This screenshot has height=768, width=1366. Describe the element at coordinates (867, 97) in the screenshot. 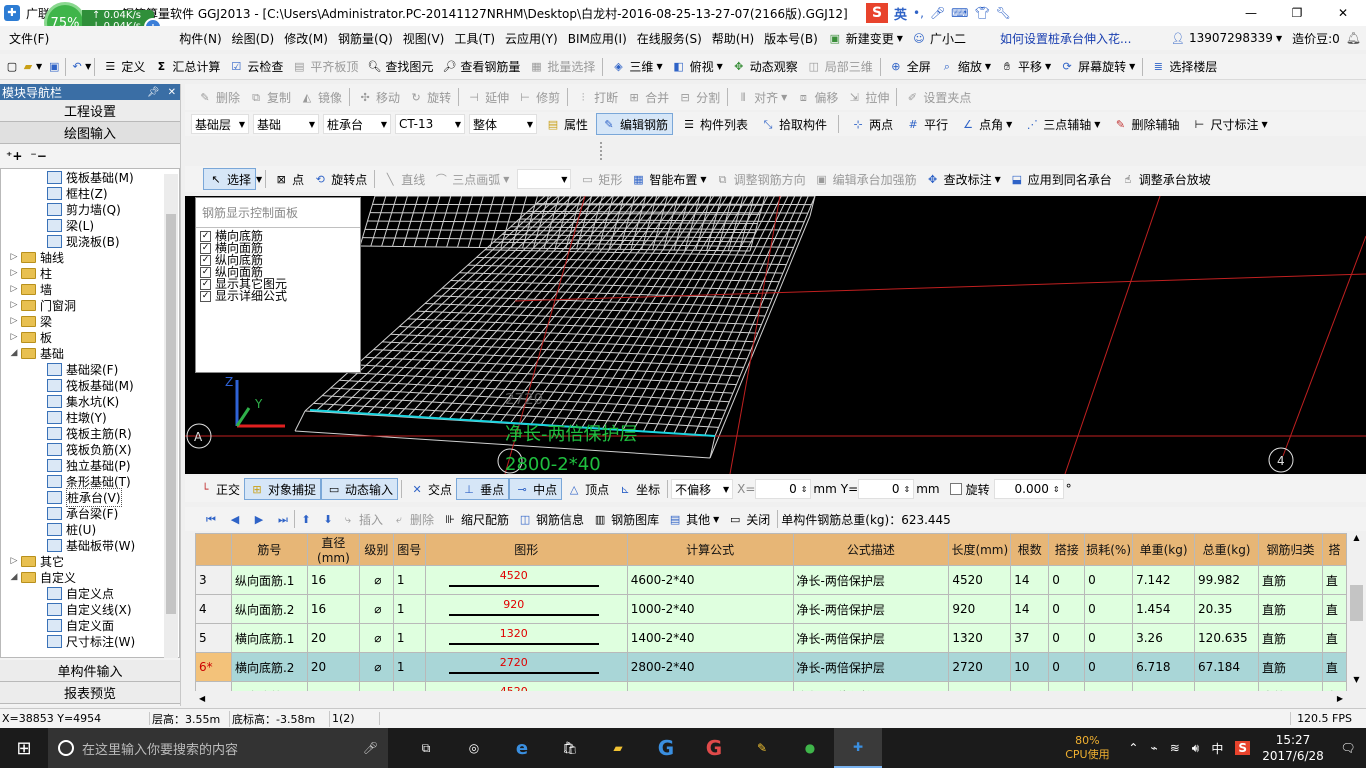

I see `stretch-button: ⇲ 拉伸` at that location.